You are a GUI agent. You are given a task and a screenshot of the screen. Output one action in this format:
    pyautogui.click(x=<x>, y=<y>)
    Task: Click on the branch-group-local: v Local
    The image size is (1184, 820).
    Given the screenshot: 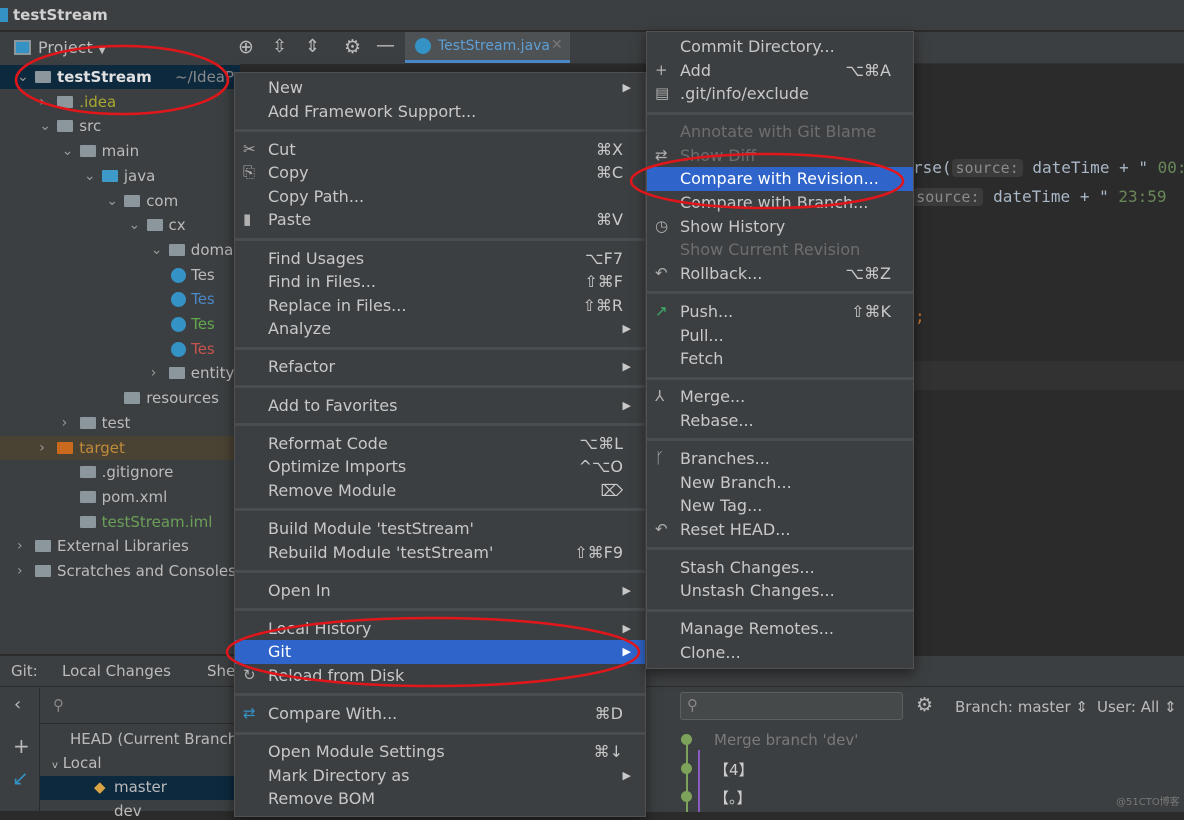 What is the action you would take?
    pyautogui.click(x=77, y=763)
    